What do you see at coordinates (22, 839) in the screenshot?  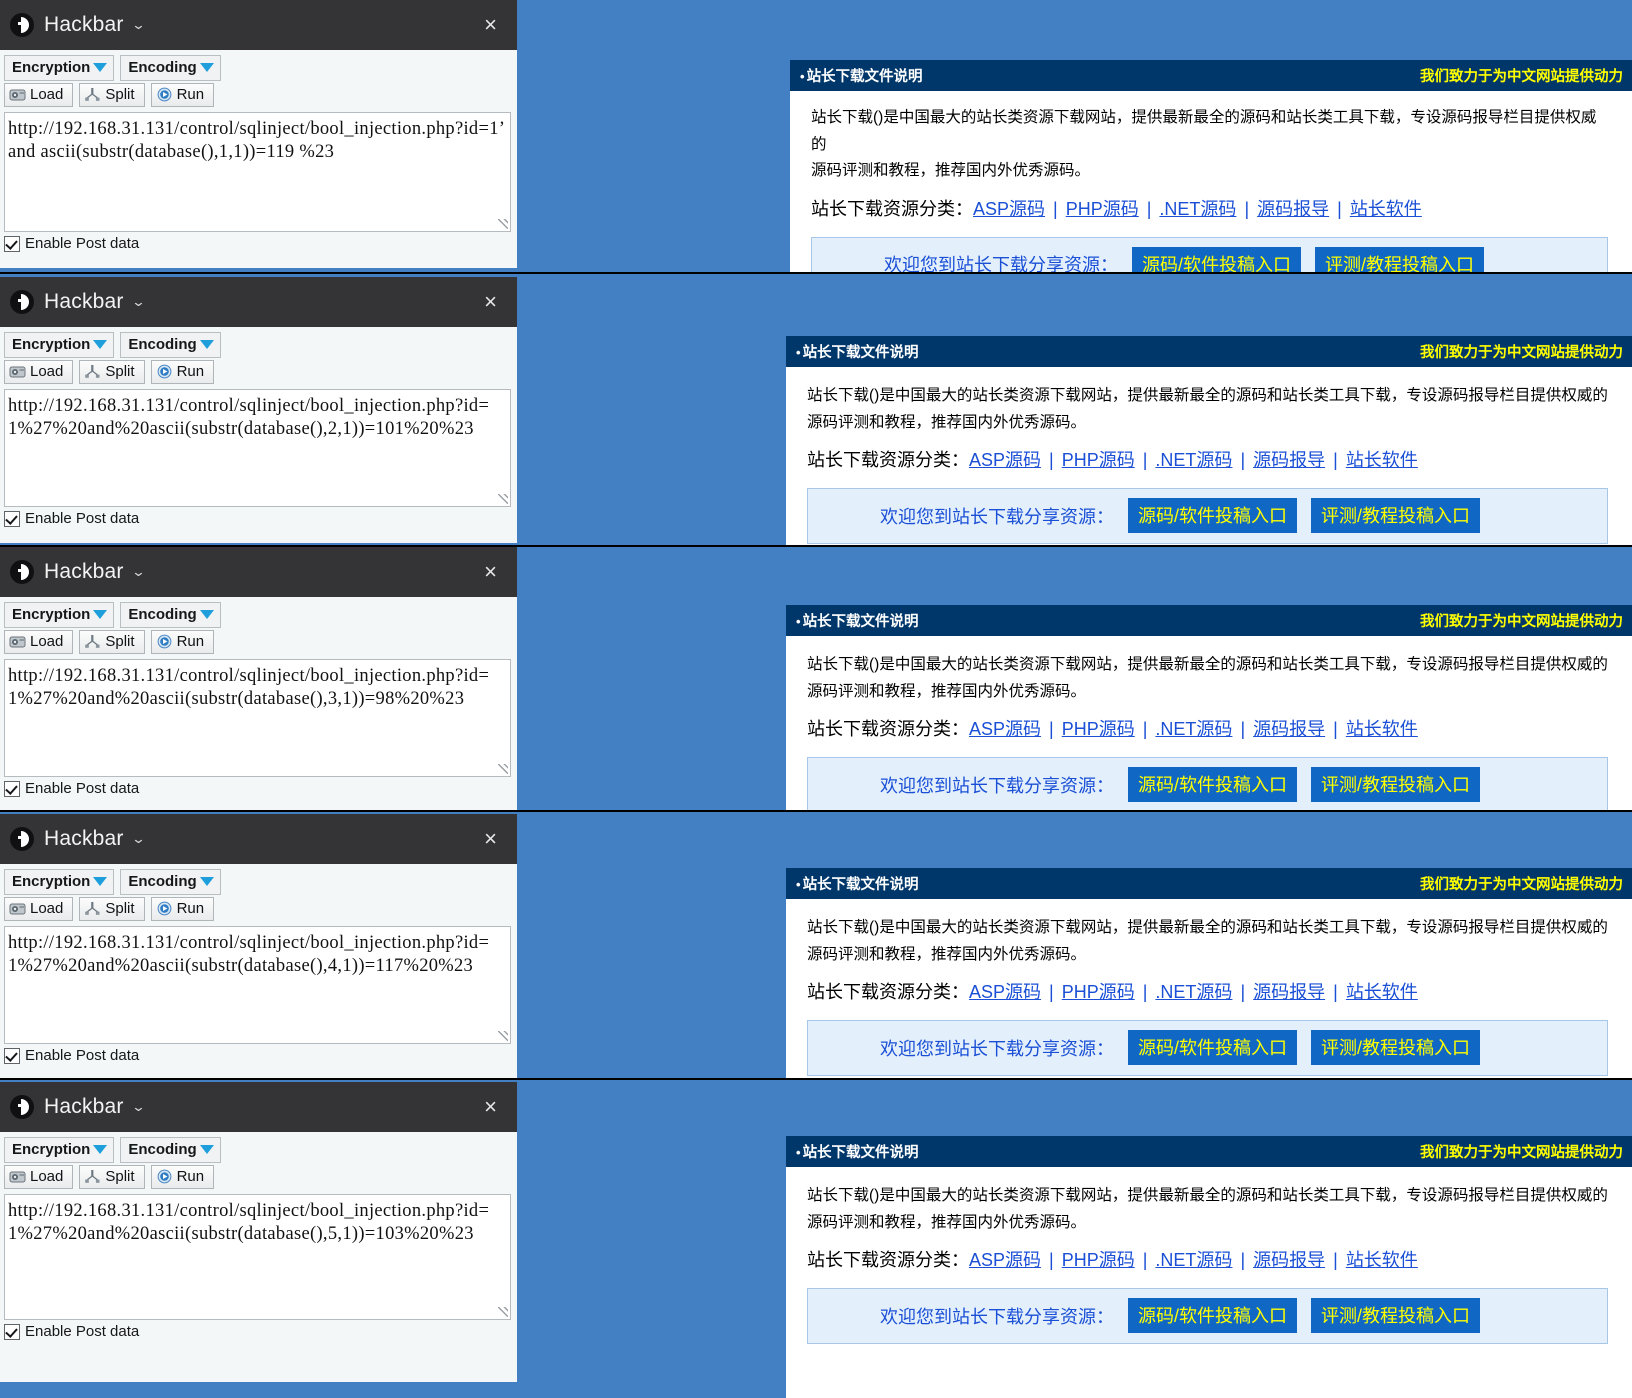 I see `hackbar-logo-icon` at bounding box center [22, 839].